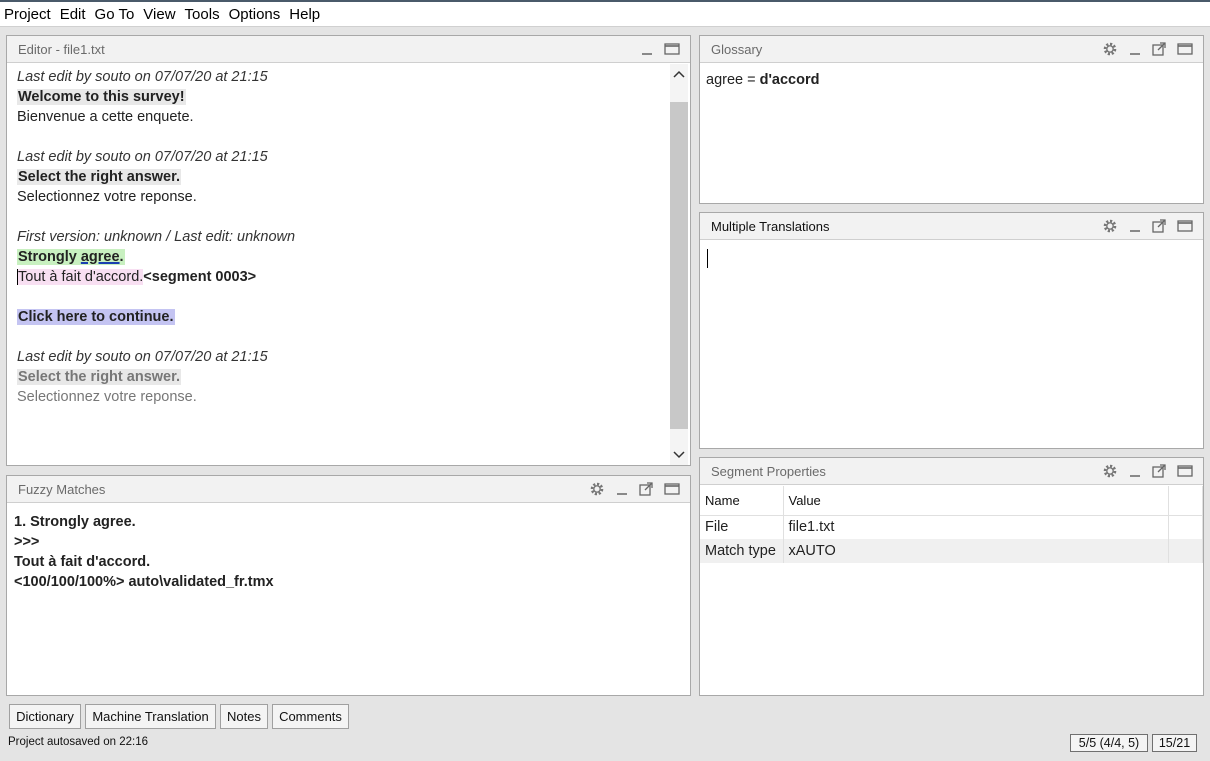 Image resolution: width=1210 pixels, height=761 pixels. Describe the element at coordinates (725, 80) in the screenshot. I see `glossary-term: agree` at that location.